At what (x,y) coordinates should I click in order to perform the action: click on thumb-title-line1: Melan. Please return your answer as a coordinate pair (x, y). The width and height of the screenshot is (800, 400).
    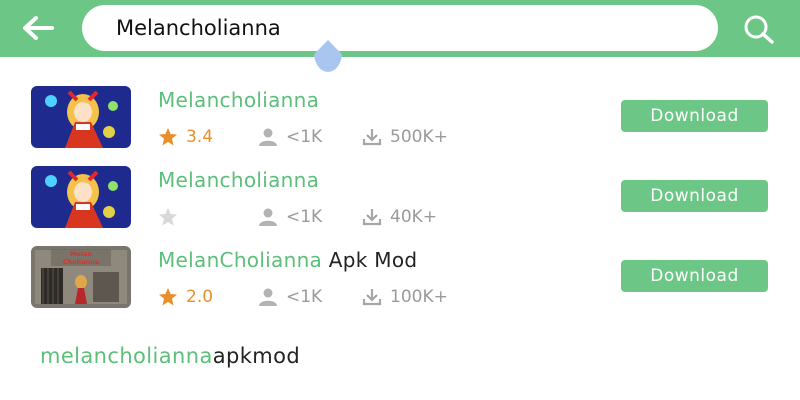
    Looking at the image, I should click on (81, 254).